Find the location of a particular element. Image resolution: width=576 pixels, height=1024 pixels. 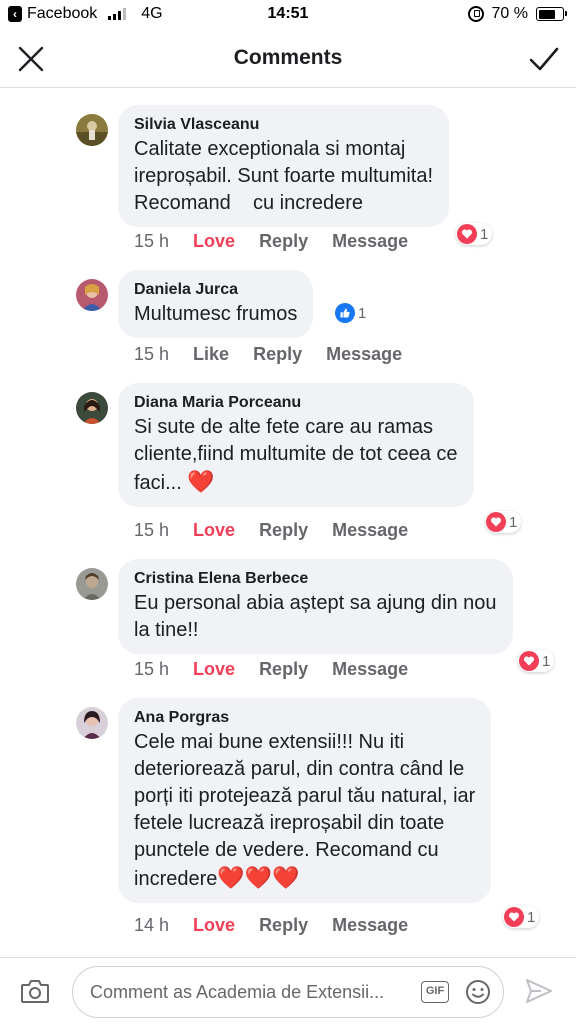

heart-emoji: ❤️ is located at coordinates (201, 481).